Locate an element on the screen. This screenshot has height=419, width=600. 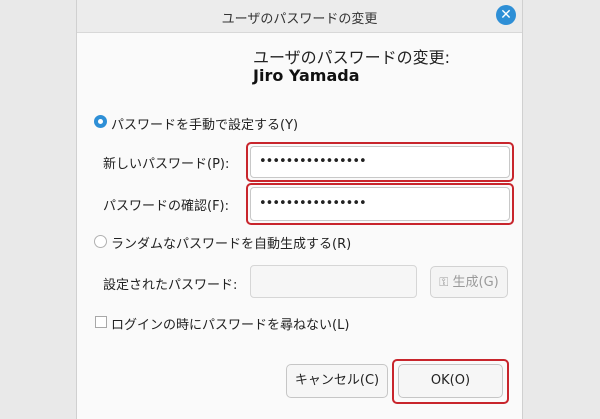
generate-button: ⚿ 生成(G) is located at coordinates (469, 282).